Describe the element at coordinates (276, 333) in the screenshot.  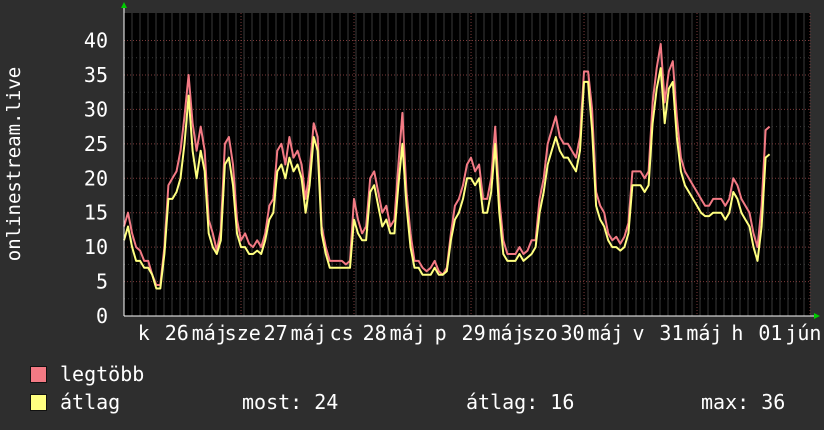
I see `x-tick-label: 27` at that location.